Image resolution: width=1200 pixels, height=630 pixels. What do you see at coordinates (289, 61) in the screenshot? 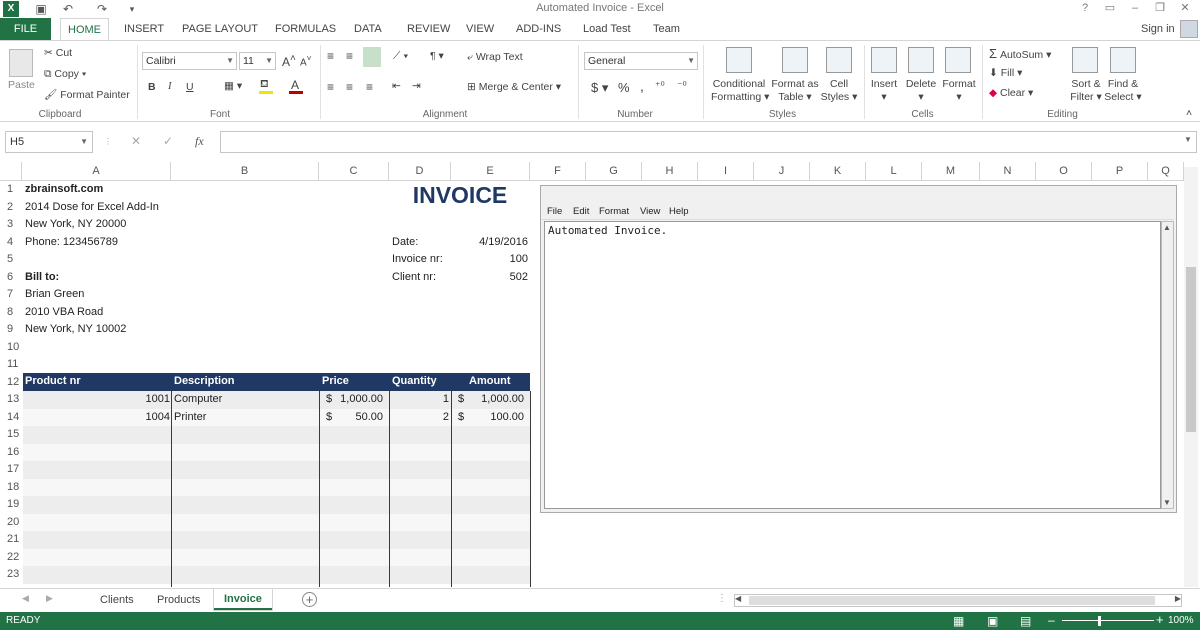
I see `increase-font-icon: A˄` at bounding box center [289, 61].